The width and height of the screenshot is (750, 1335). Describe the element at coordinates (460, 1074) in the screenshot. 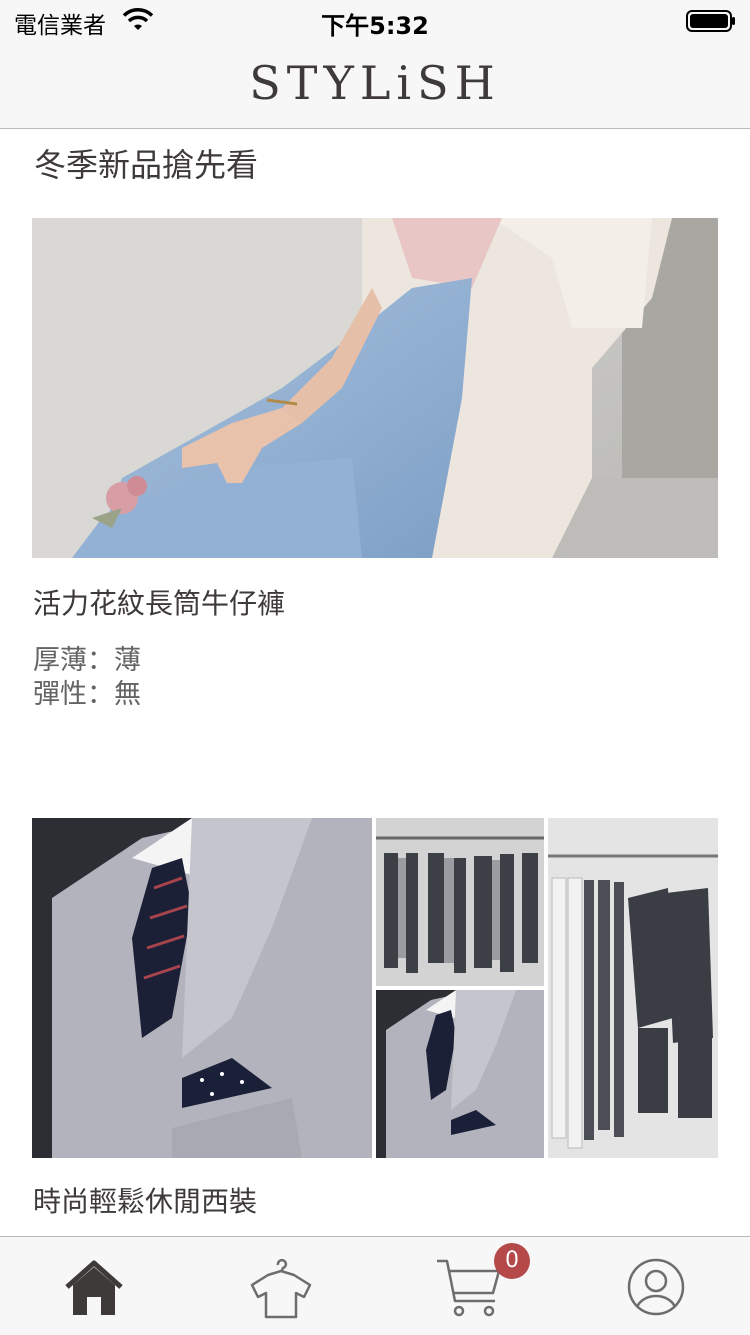

I see `product-image-suit-small` at that location.